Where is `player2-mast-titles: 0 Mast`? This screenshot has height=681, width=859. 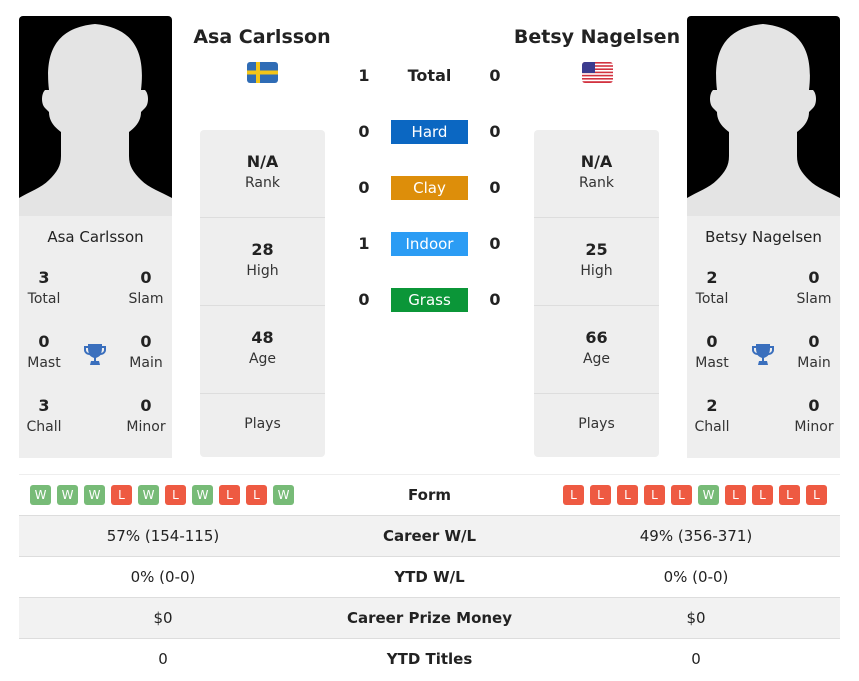 player2-mast-titles: 0 Mast is located at coordinates (712, 351).